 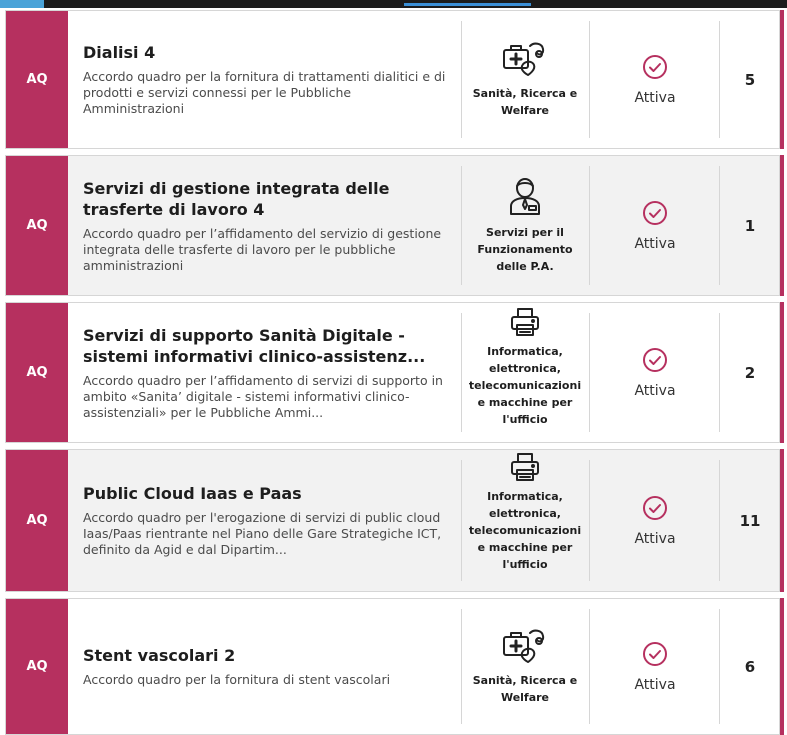 I want to click on category-label: Servizi per il Funzionamento delle P.A., so click(x=525, y=249).